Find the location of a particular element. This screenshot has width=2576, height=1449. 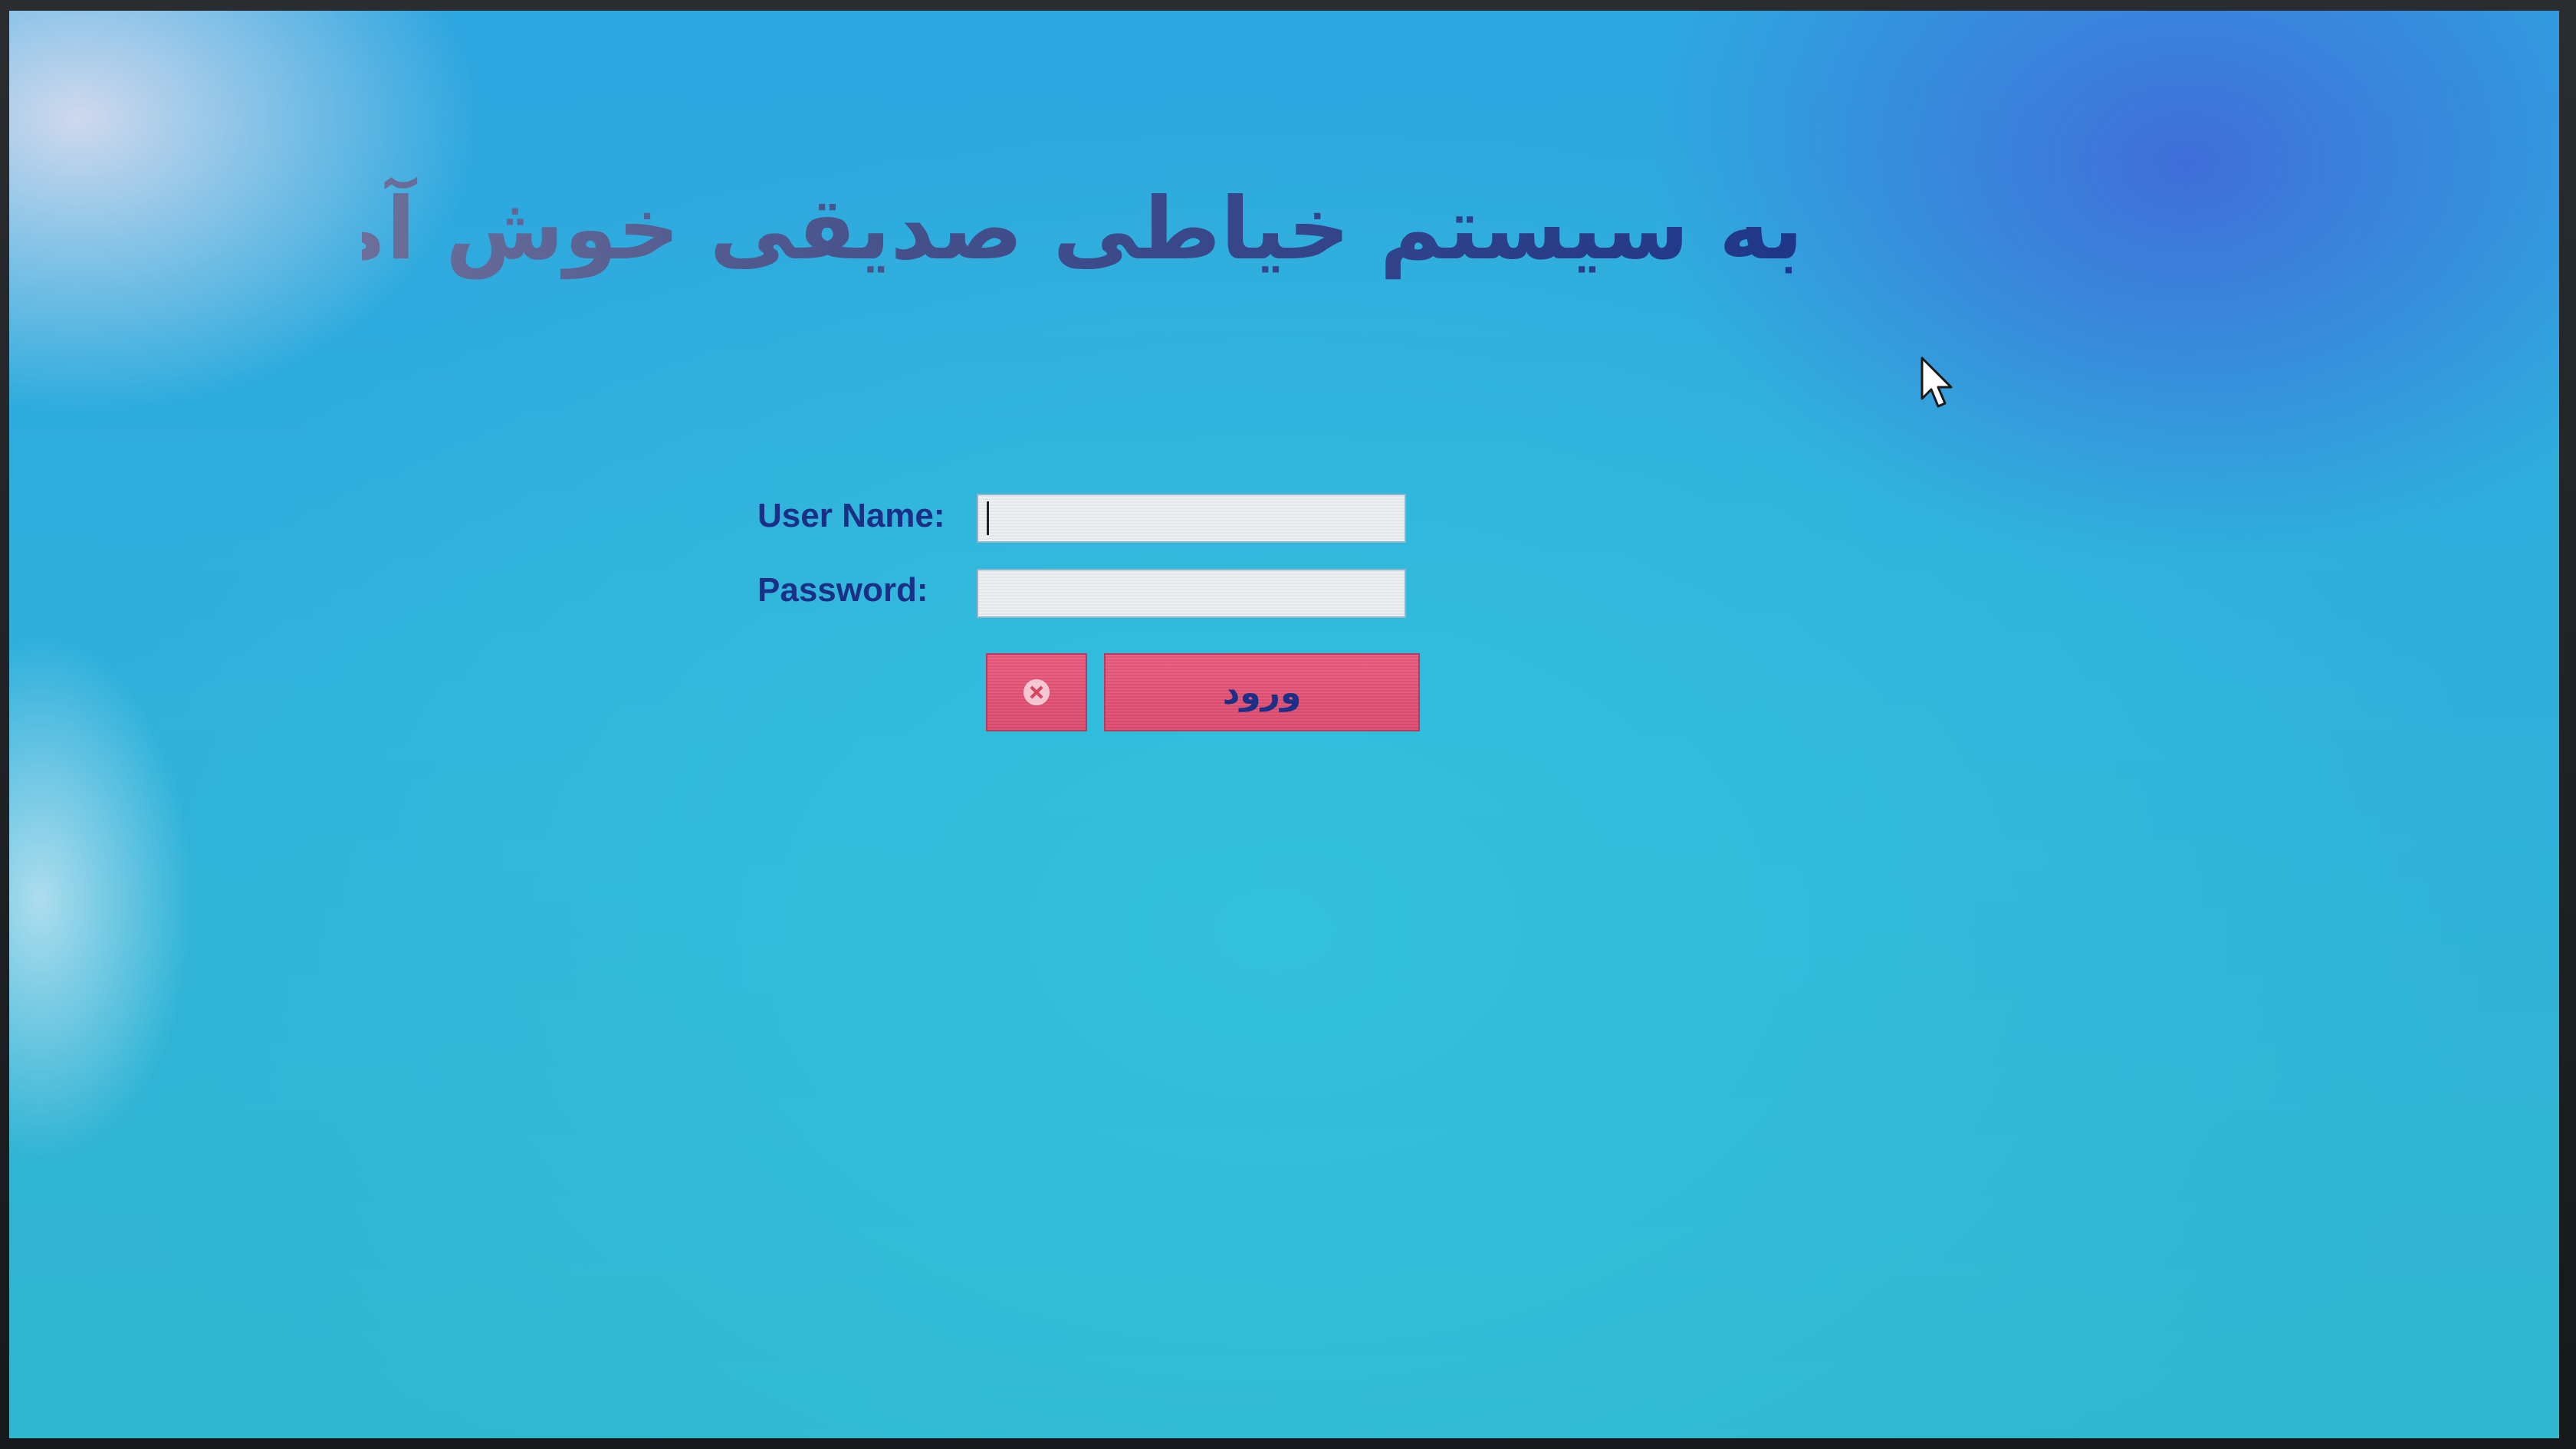

clear-x-icon is located at coordinates (1037, 692).